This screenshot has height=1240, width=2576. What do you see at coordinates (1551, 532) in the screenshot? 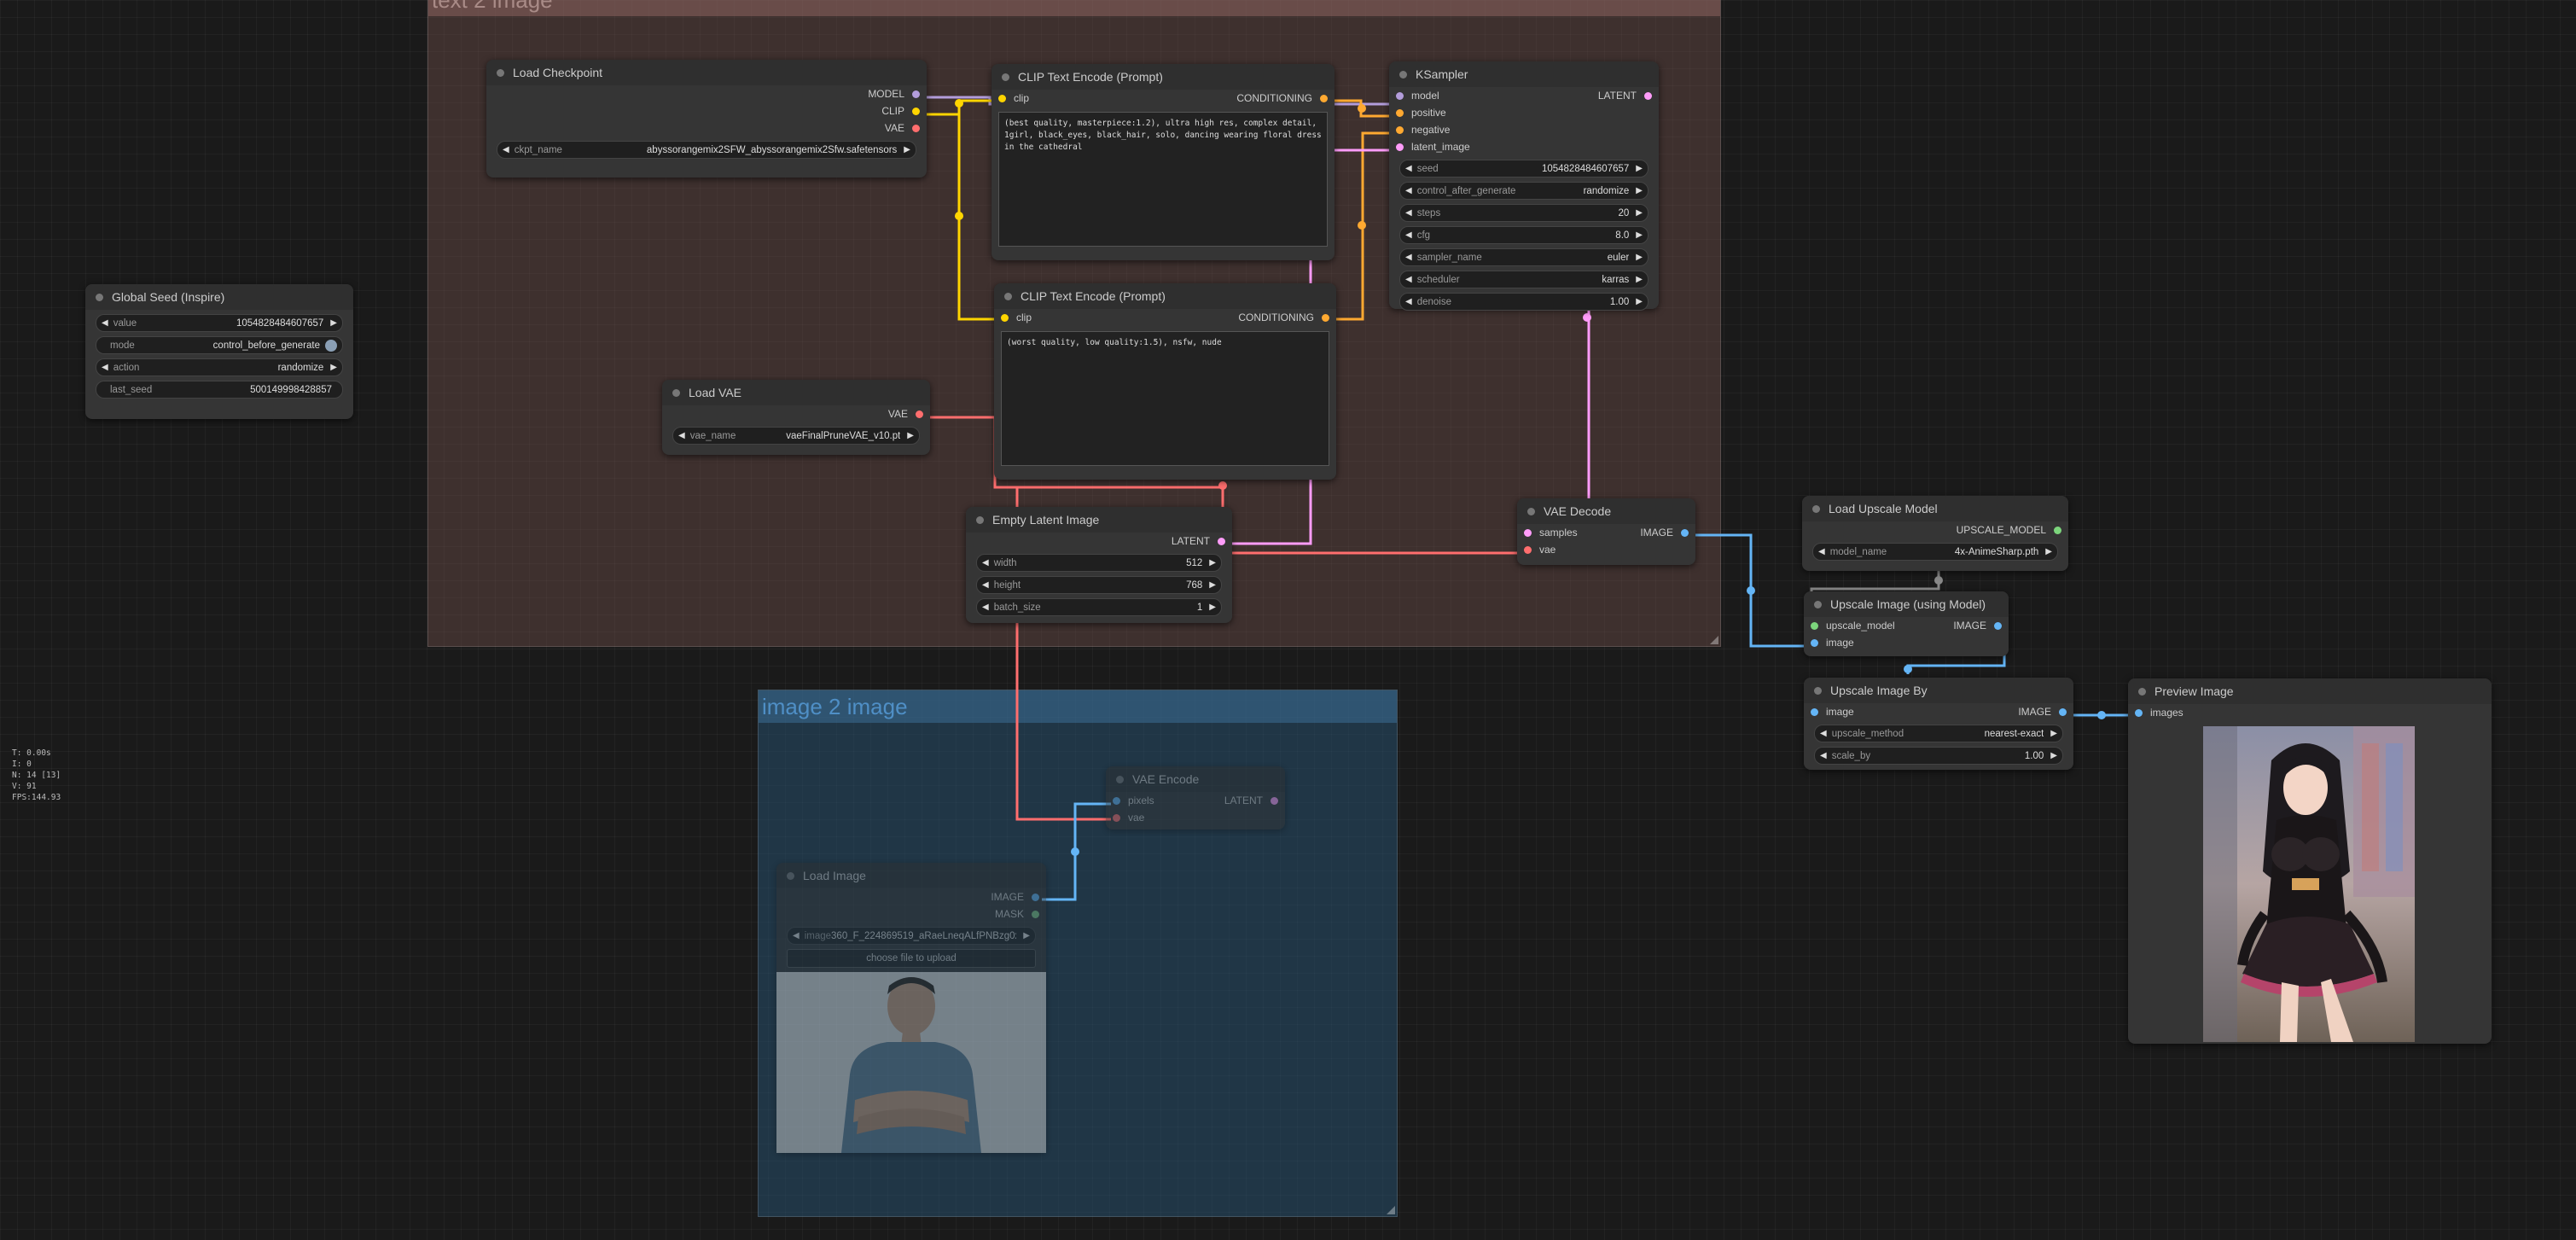
I see `input-samples: samples` at bounding box center [1551, 532].